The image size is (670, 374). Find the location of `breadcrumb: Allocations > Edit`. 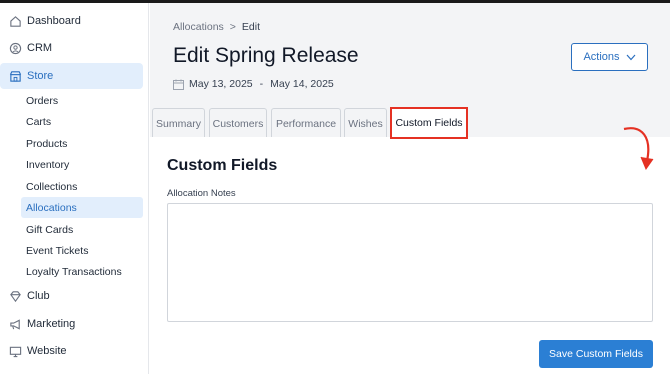

breadcrumb: Allocations > Edit is located at coordinates (216, 27).